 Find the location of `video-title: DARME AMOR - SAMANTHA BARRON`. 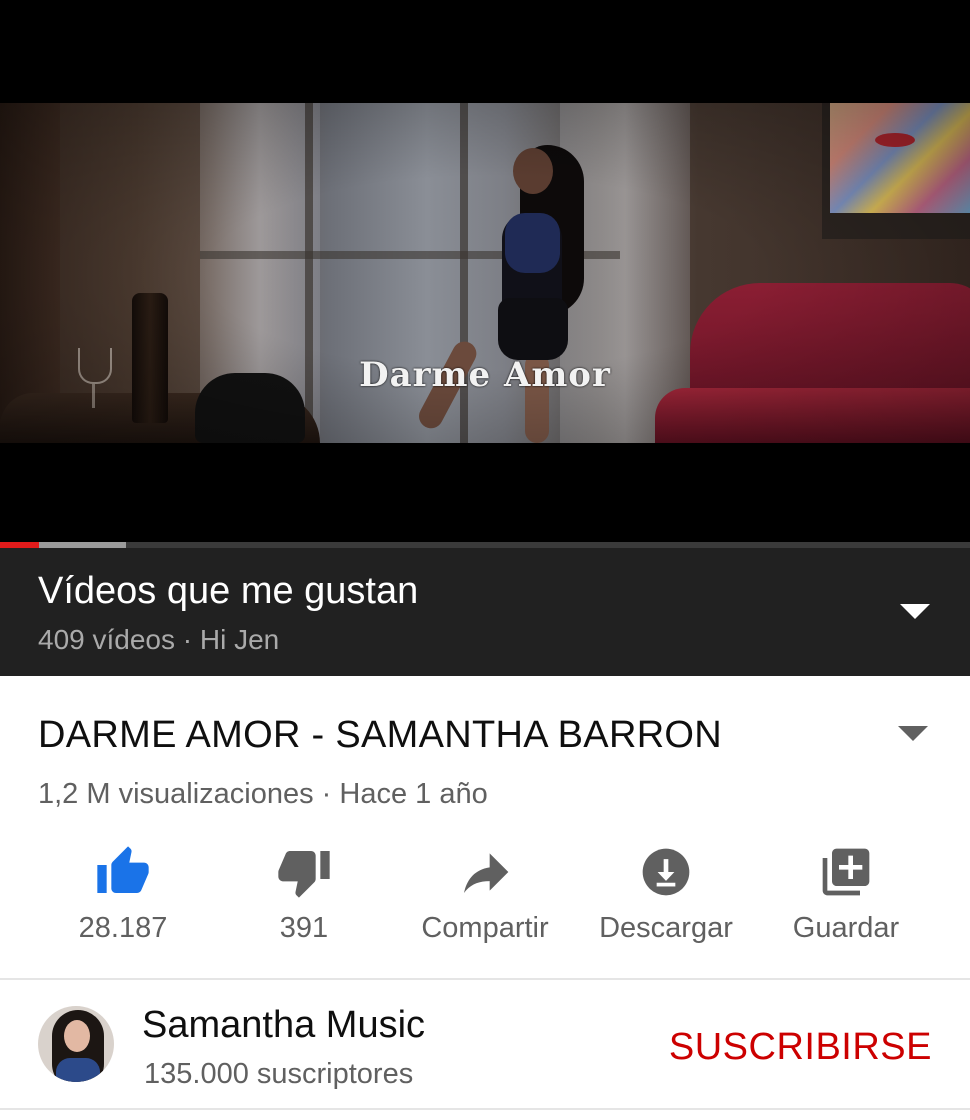

video-title: DARME AMOR - SAMANTHA BARRON is located at coordinates (380, 735).